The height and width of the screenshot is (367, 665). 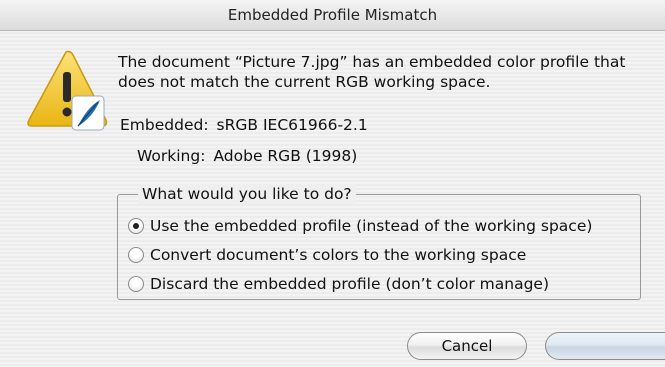 What do you see at coordinates (292, 125) in the screenshot?
I see `embedded-value: sRGB IEC61966-2.1` at bounding box center [292, 125].